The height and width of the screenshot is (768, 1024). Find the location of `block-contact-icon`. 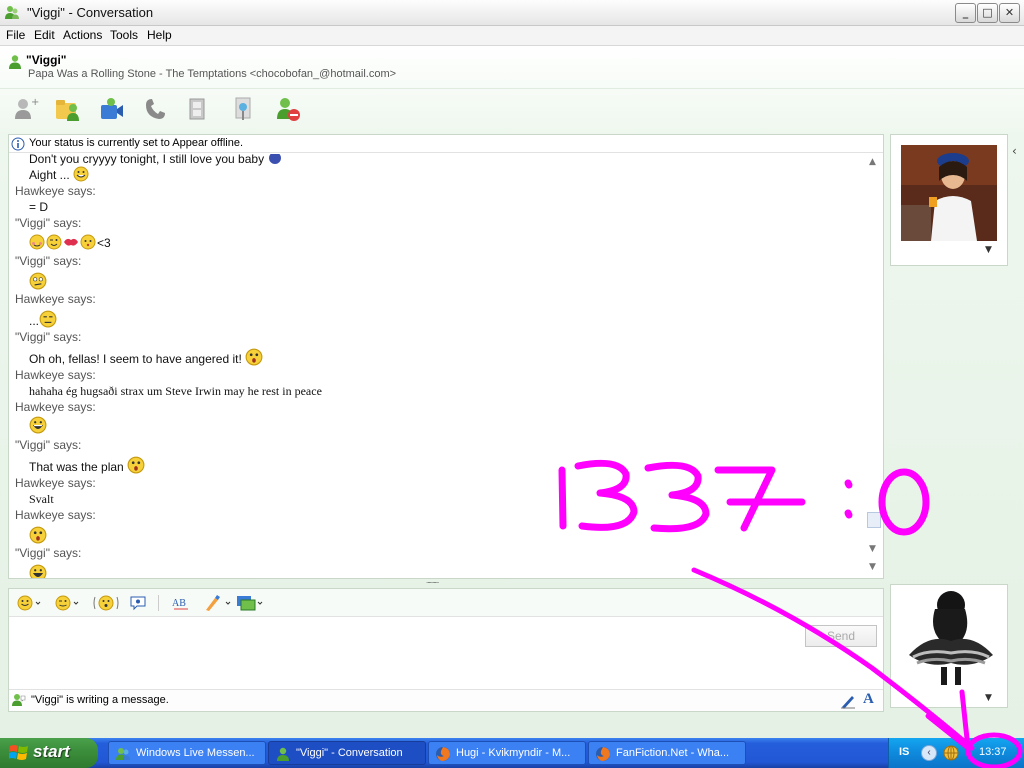

block-contact-icon is located at coordinates (288, 109).